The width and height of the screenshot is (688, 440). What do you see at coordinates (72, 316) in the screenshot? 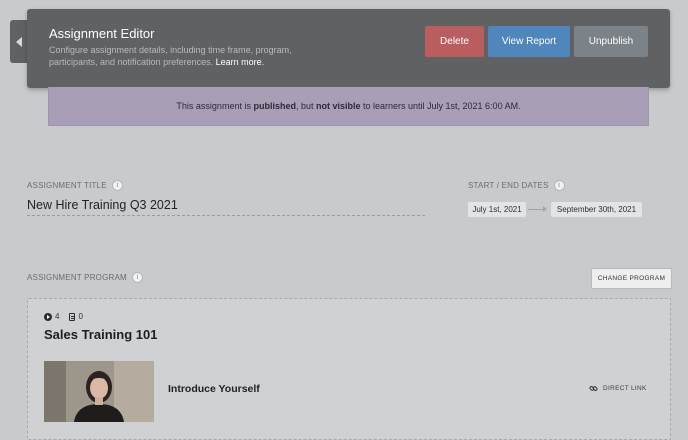
I see `document-icon` at bounding box center [72, 316].